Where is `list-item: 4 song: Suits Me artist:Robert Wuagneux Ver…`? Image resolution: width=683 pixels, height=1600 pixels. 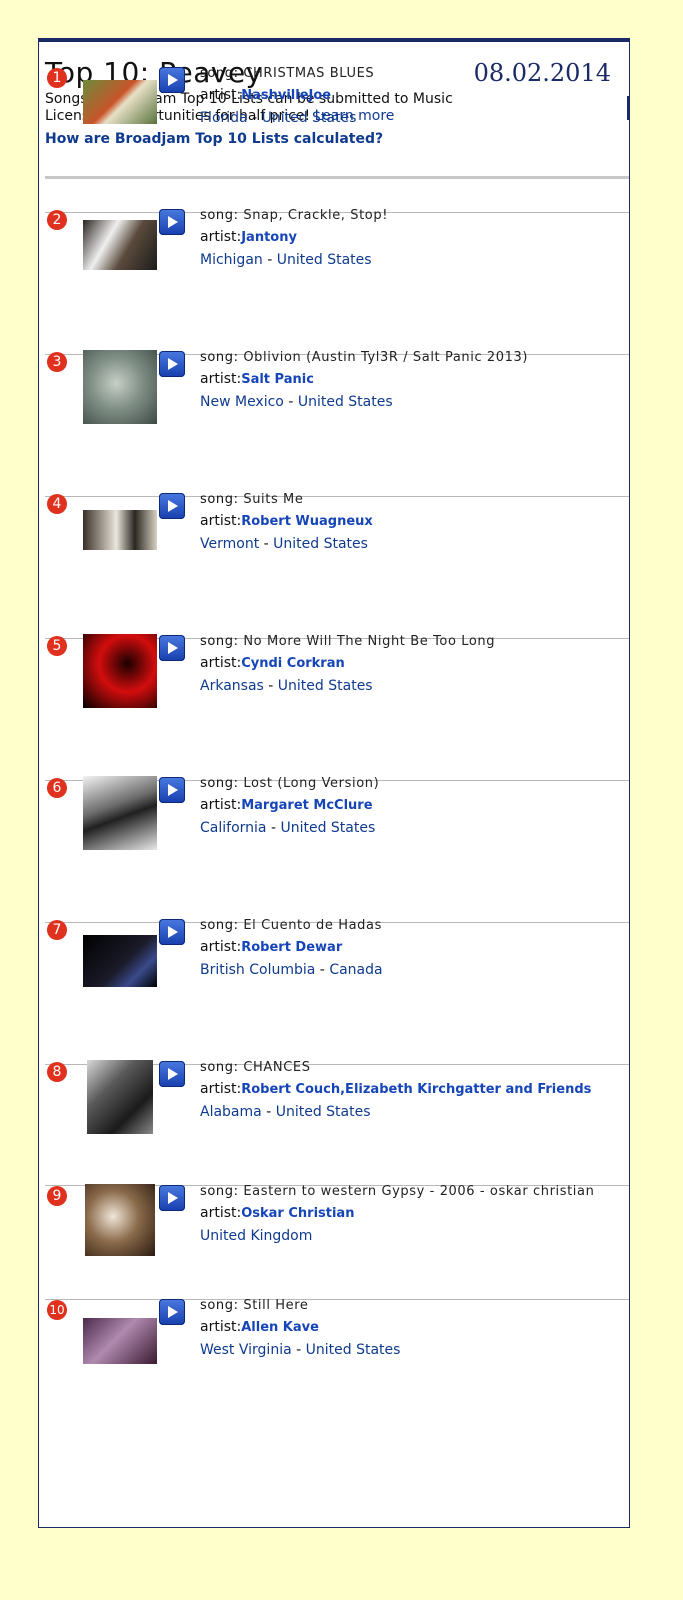 list-item: 4 song: Suits Me artist:Robert Wuagneux Ver… is located at coordinates (334, 565).